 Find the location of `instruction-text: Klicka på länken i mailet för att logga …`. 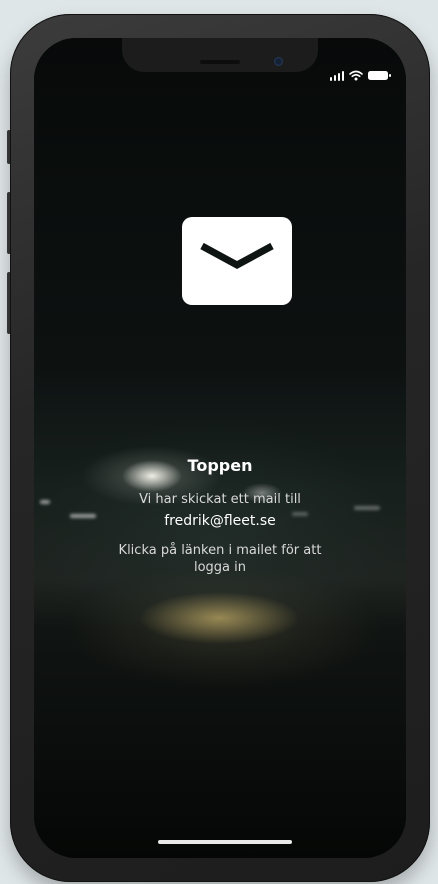

instruction-text: Klicka på länken i mailet för att logga … is located at coordinates (220, 559).